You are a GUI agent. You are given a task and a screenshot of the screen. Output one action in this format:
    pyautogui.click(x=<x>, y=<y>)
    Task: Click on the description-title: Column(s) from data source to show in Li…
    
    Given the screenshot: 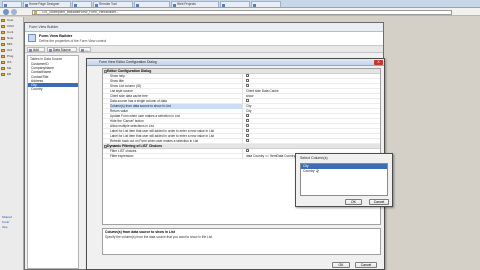 What is the action you would take?
    pyautogui.click(x=140, y=232)
    